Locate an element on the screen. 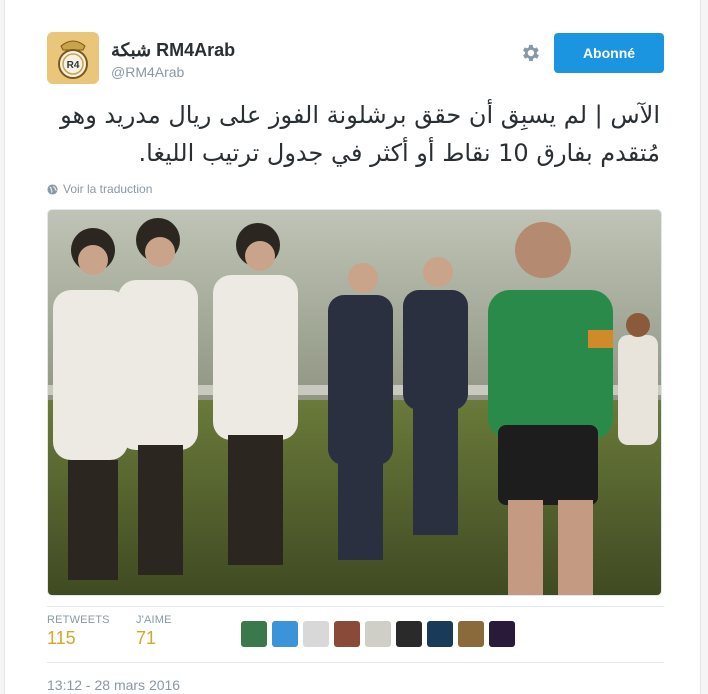  svg-text: R4 is located at coordinates (73, 65).